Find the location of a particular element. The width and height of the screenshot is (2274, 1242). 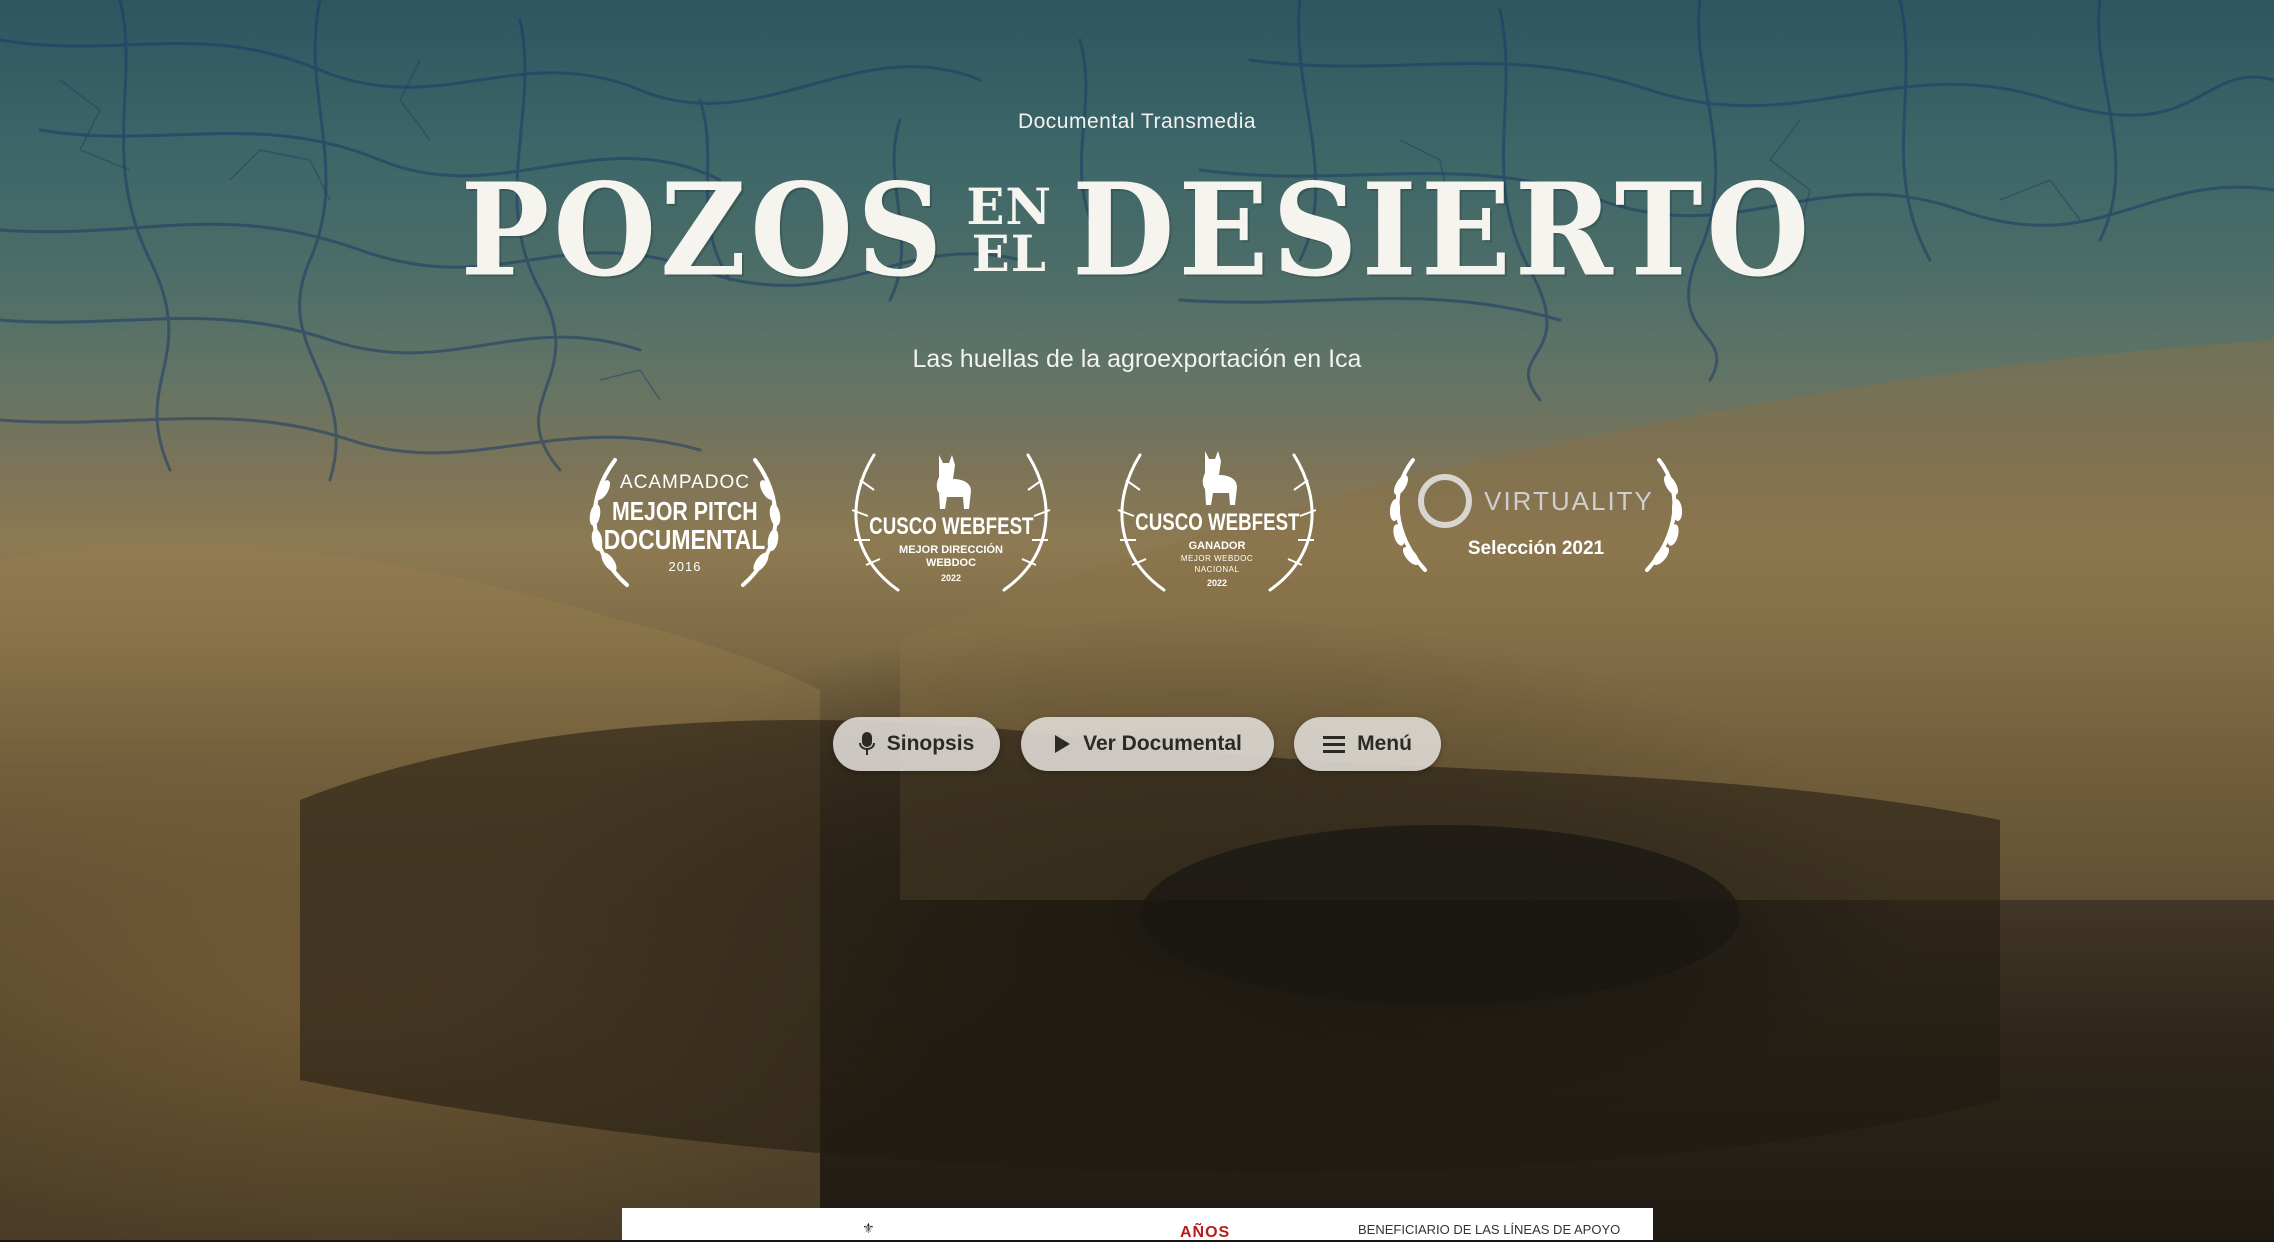

cta-button-row: Sinopsis Ver Documental Menú is located at coordinates (1137, 744).